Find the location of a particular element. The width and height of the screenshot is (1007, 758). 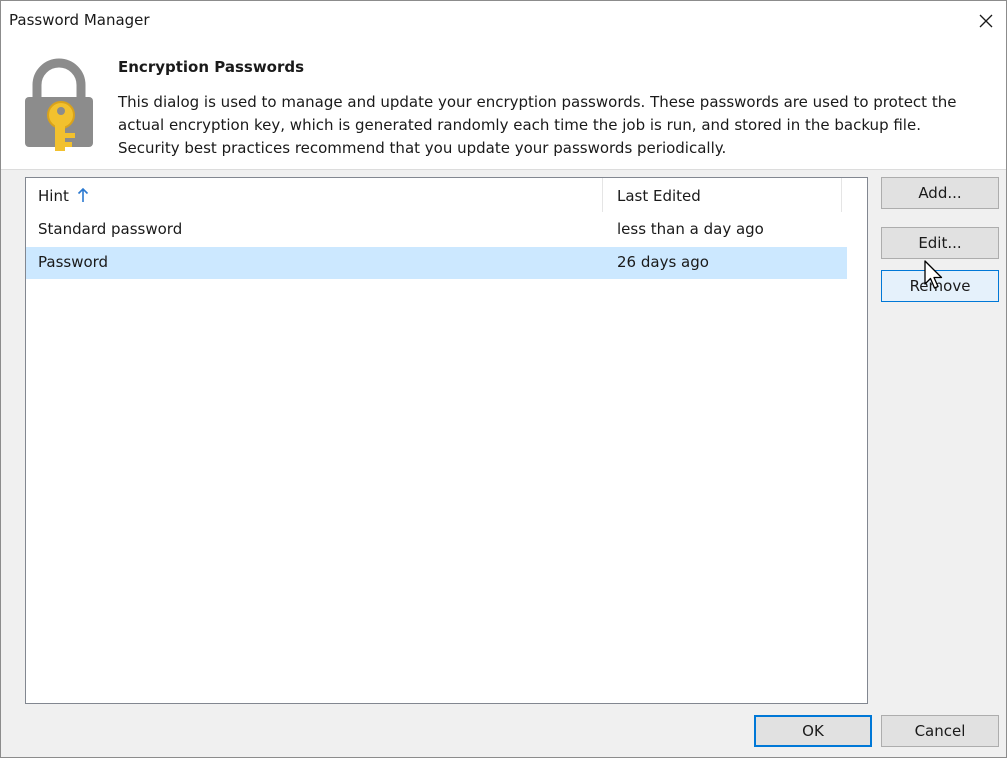

list-header: Hint Last Edited is located at coordinates (446, 195).